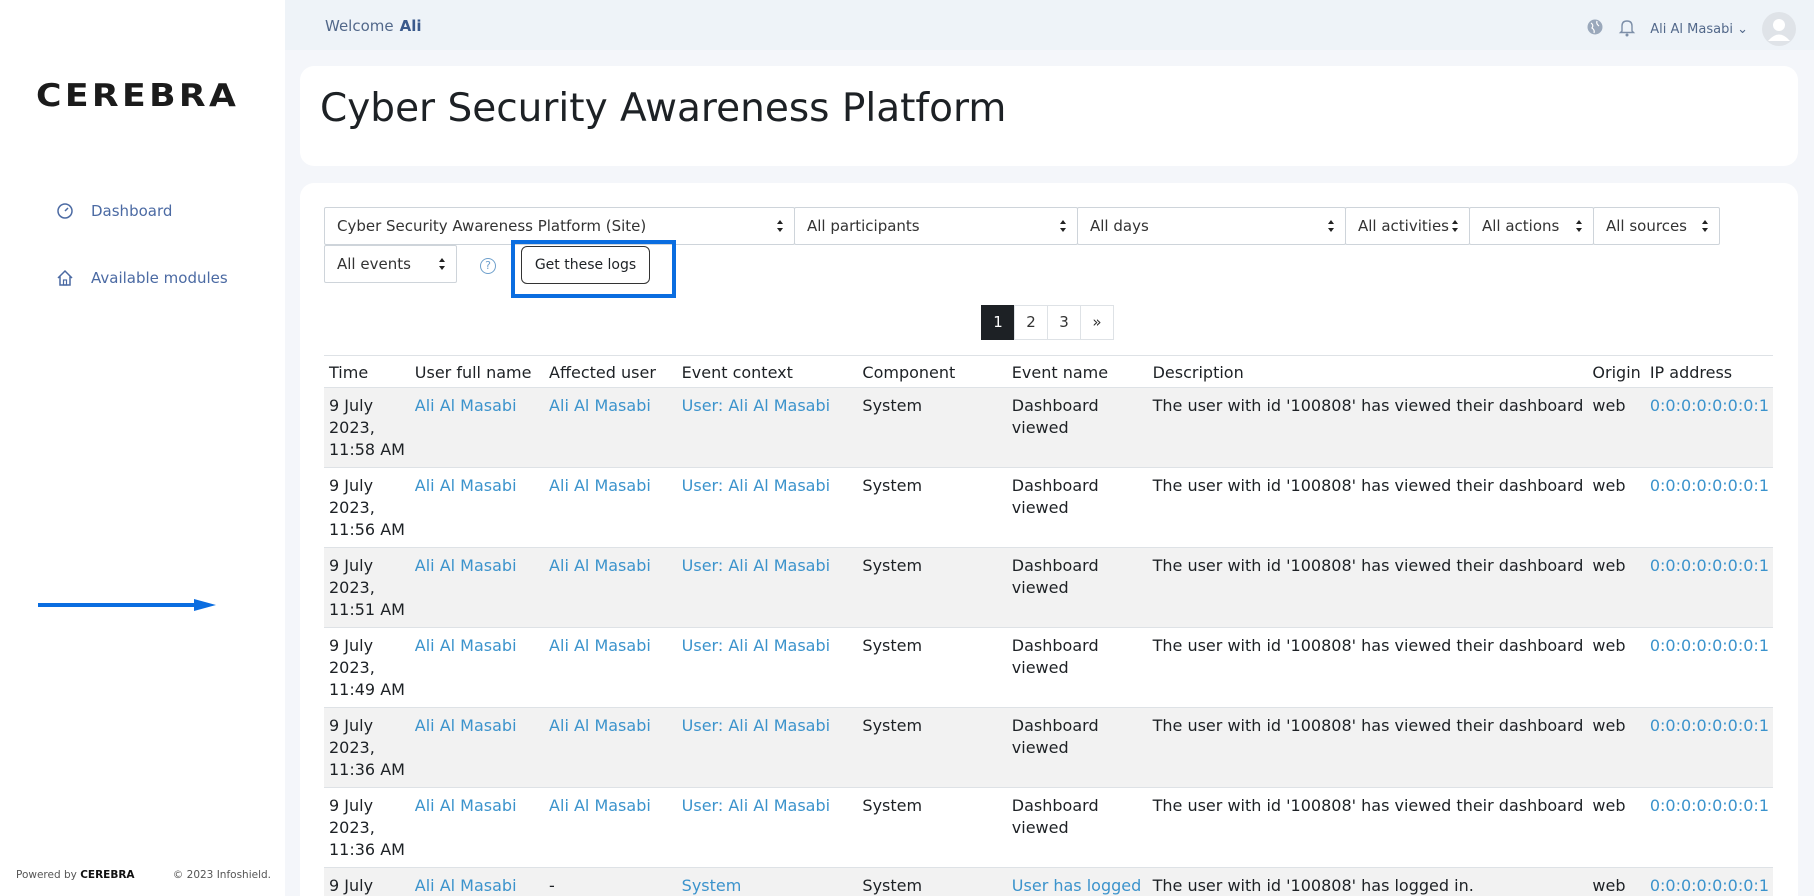  What do you see at coordinates (1077, 371) in the screenshot?
I see `column-header-event-name: Event name` at bounding box center [1077, 371].